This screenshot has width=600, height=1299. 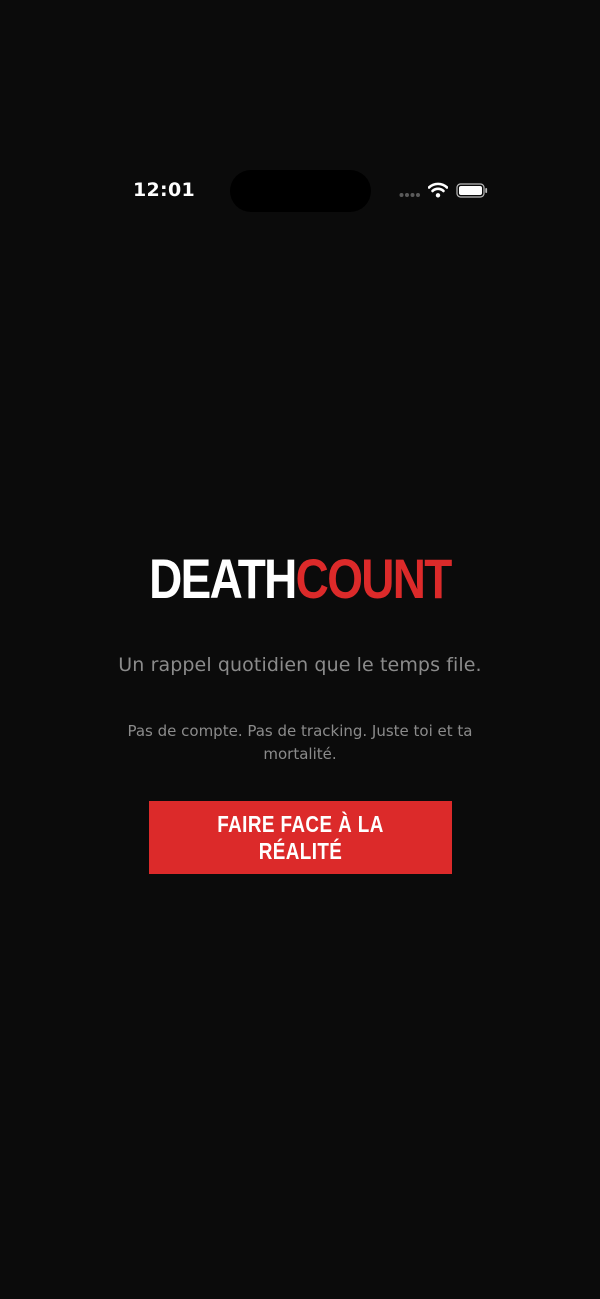 I want to click on face-reality-button: FAIRE FACE À LA RÉALITÉ, so click(x=300, y=837).